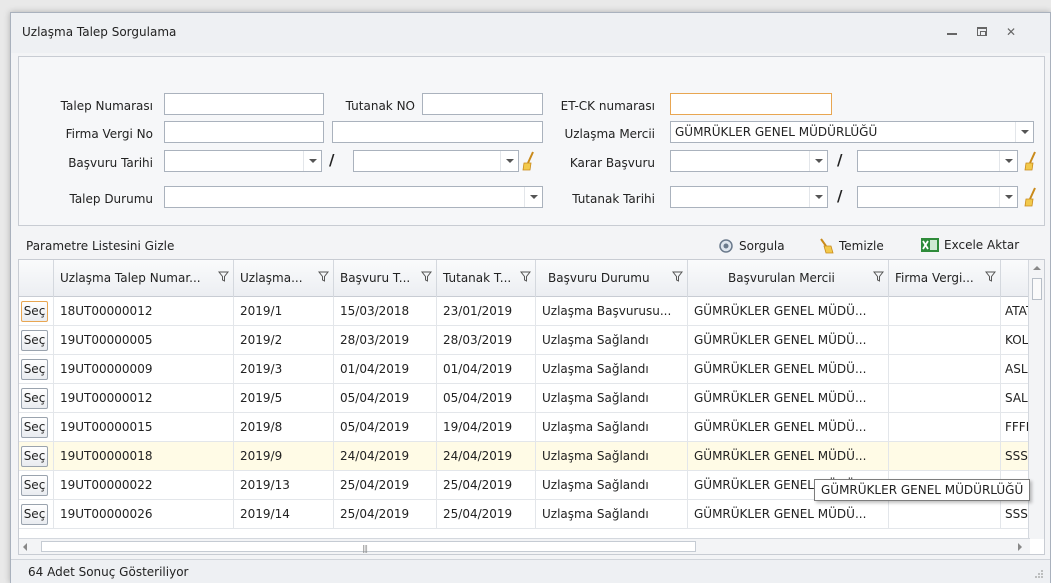 The width and height of the screenshot is (1051, 583). What do you see at coordinates (781, 278) in the screenshot?
I see `column-header-label: Başvurulan Mercii` at bounding box center [781, 278].